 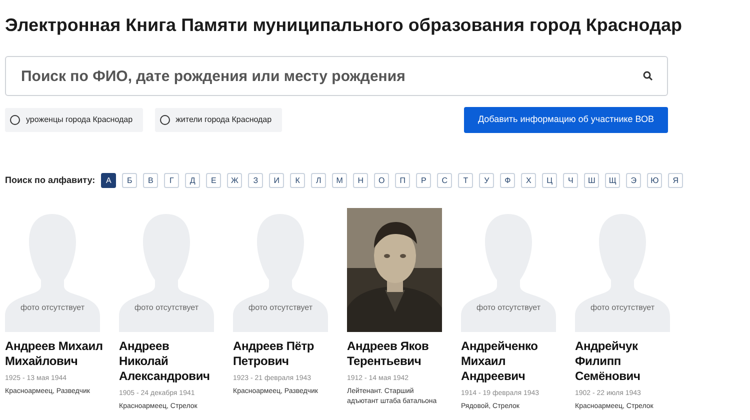 I want to click on letter-button: М, so click(x=340, y=180).